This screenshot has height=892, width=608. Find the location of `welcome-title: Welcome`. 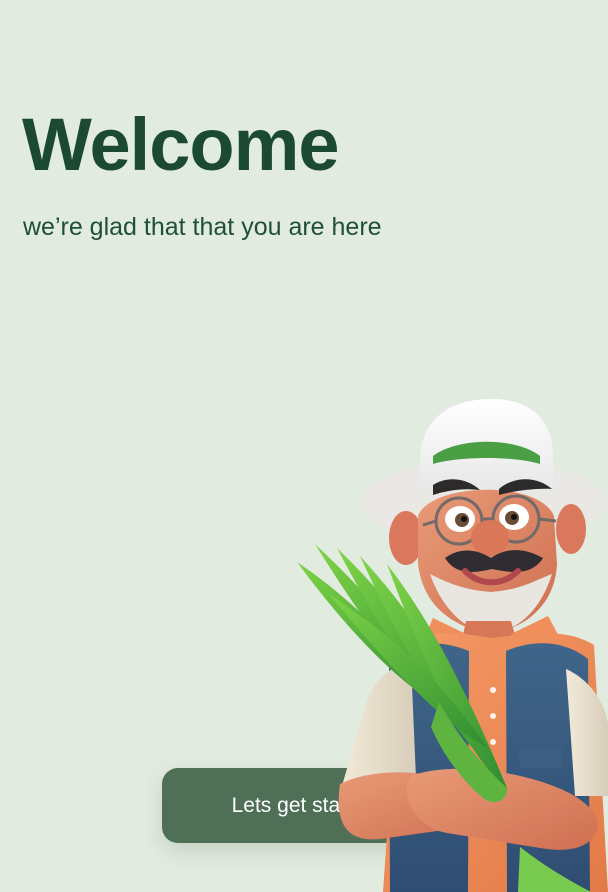

welcome-title: Welcome is located at coordinates (181, 144).